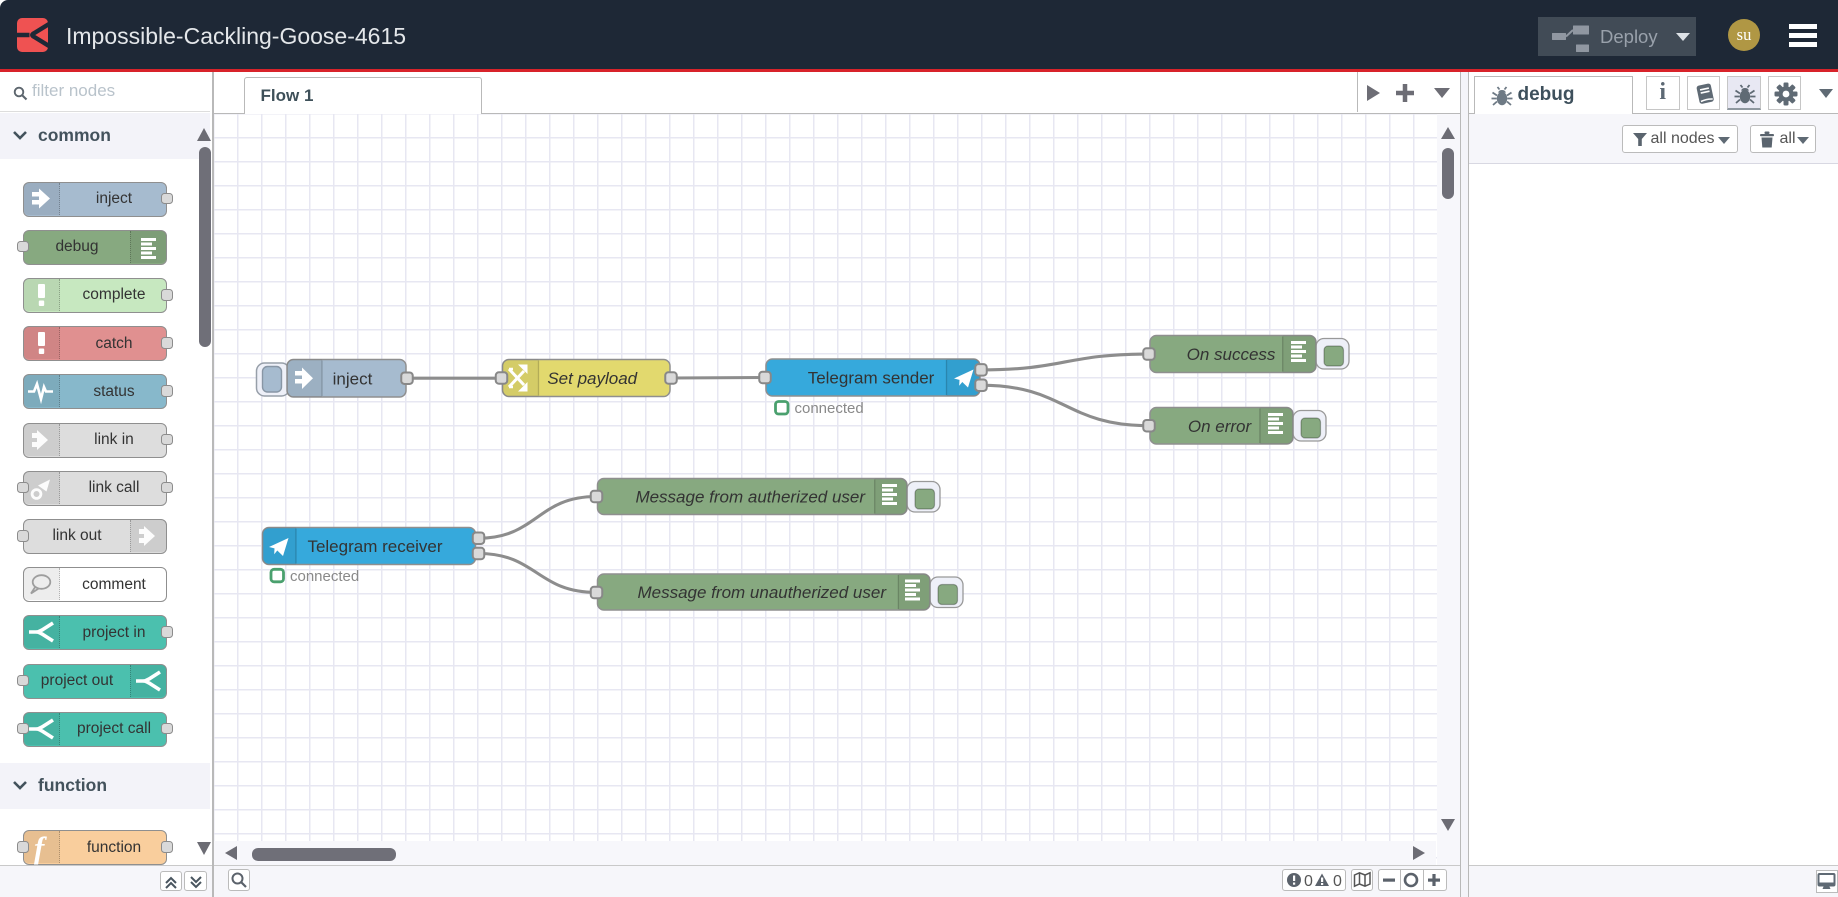 The height and width of the screenshot is (897, 1838). What do you see at coordinates (374, 546) in the screenshot?
I see `svg-text: Telegram receiver` at bounding box center [374, 546].